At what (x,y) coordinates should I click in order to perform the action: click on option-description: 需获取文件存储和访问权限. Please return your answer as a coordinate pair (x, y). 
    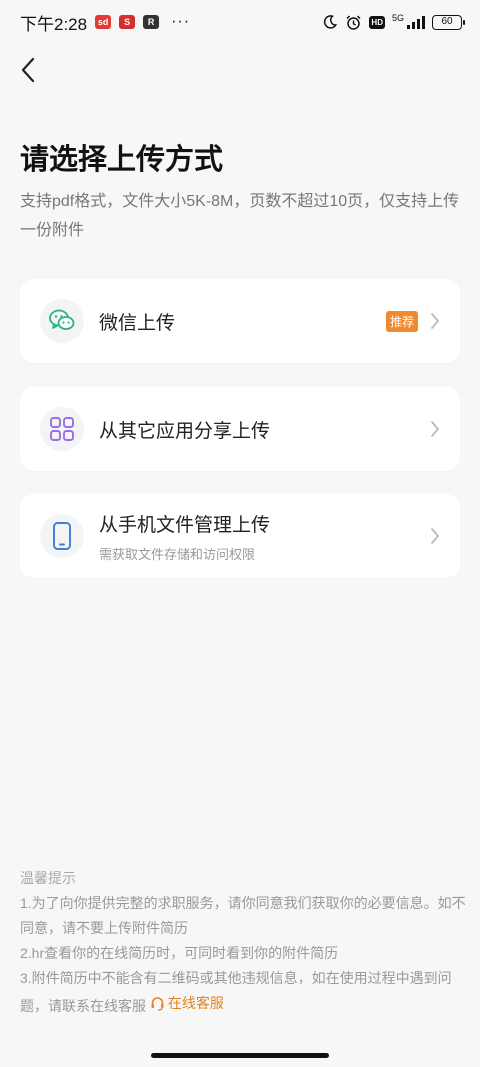
    Looking at the image, I should click on (177, 554).